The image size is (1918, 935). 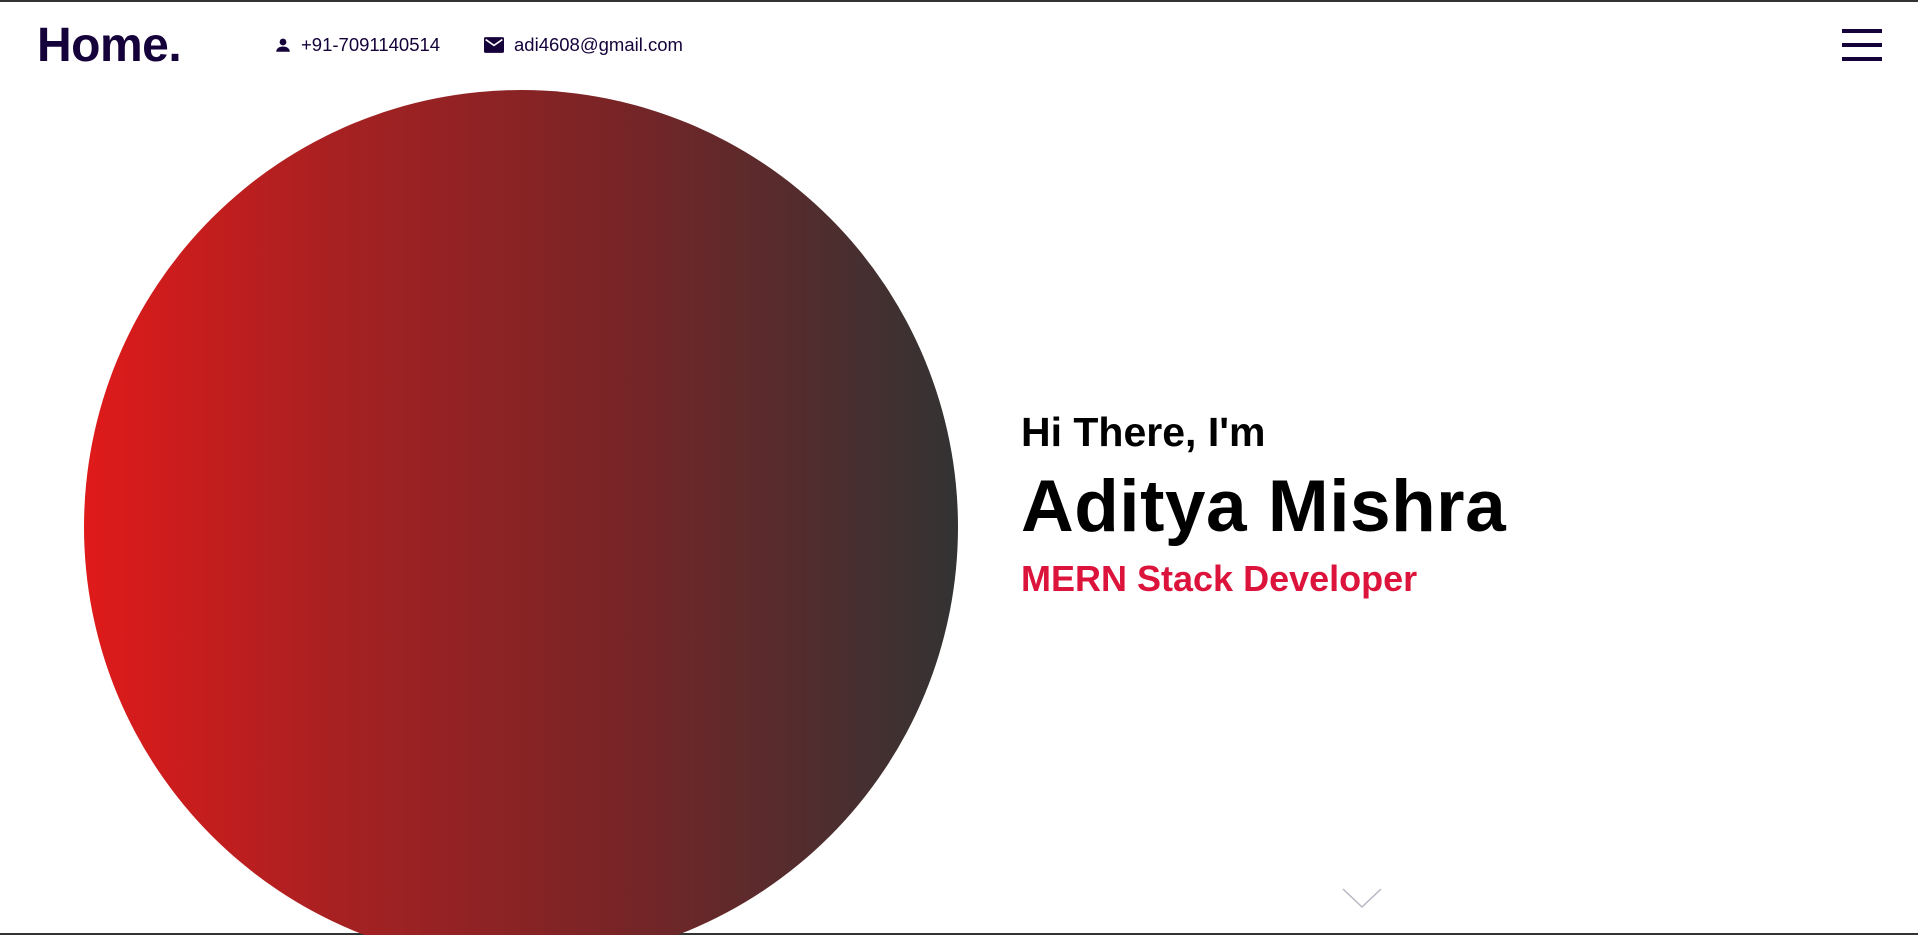 I want to click on mail-icon, so click(x=494, y=45).